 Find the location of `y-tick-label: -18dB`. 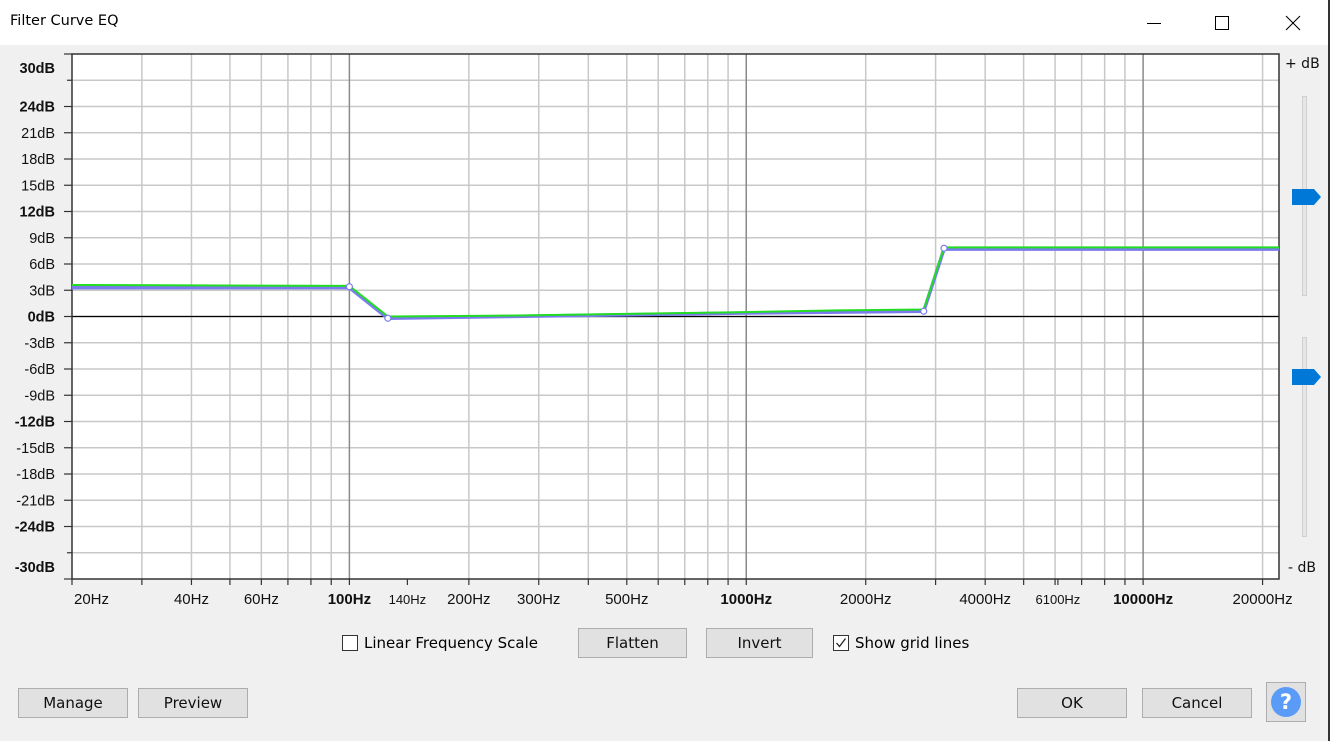

y-tick-label: -18dB is located at coordinates (35, 475).